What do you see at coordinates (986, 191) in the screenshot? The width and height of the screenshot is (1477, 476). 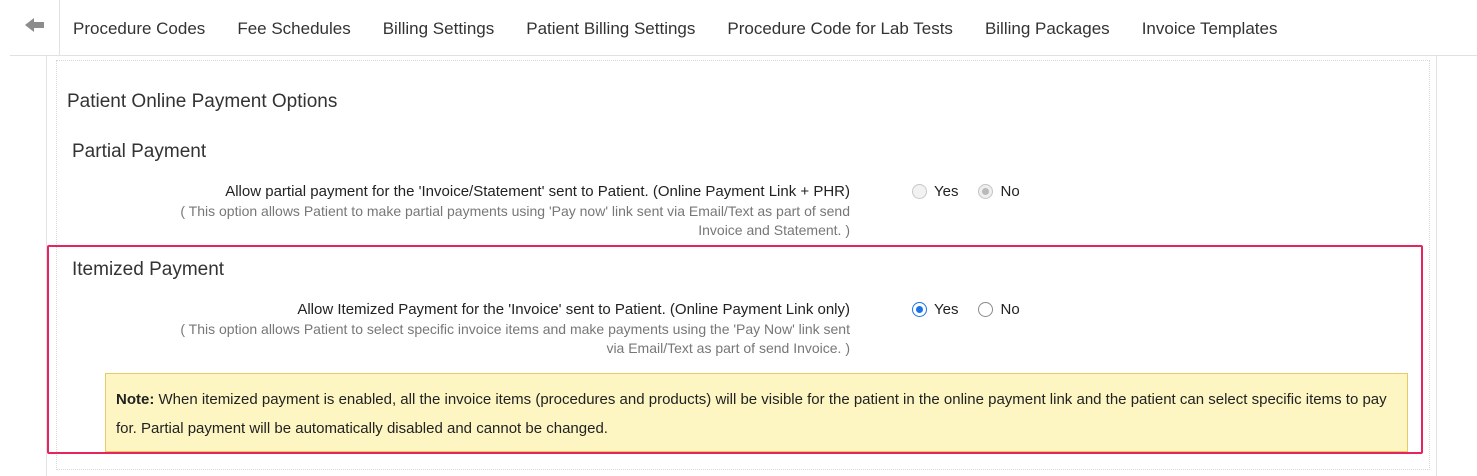 I see `radio-checked-icon` at bounding box center [986, 191].